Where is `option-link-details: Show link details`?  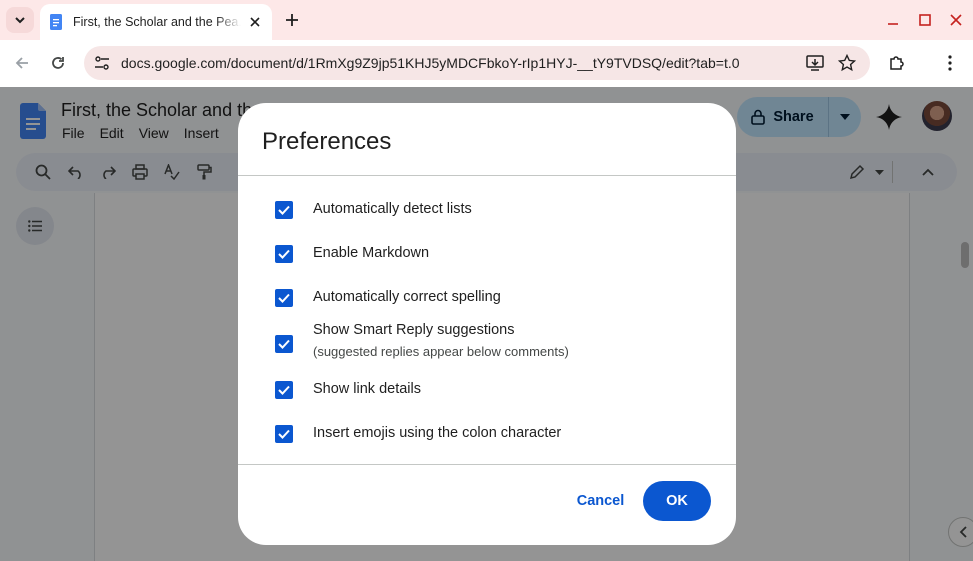
option-link-details: Show link details is located at coordinates (348, 390).